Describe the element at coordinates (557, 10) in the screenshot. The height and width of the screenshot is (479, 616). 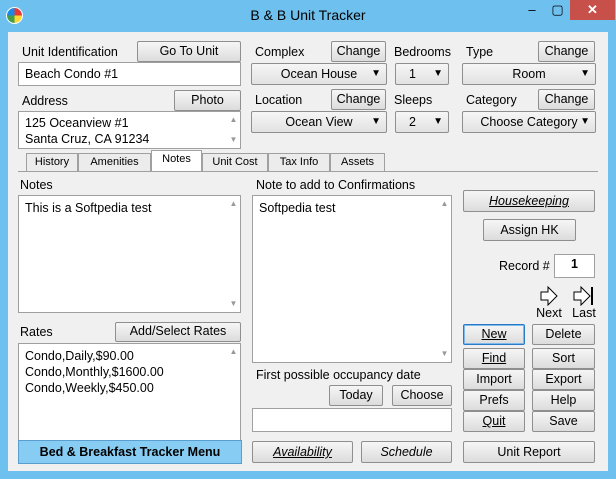
I see `maximize-button: ▢` at that location.